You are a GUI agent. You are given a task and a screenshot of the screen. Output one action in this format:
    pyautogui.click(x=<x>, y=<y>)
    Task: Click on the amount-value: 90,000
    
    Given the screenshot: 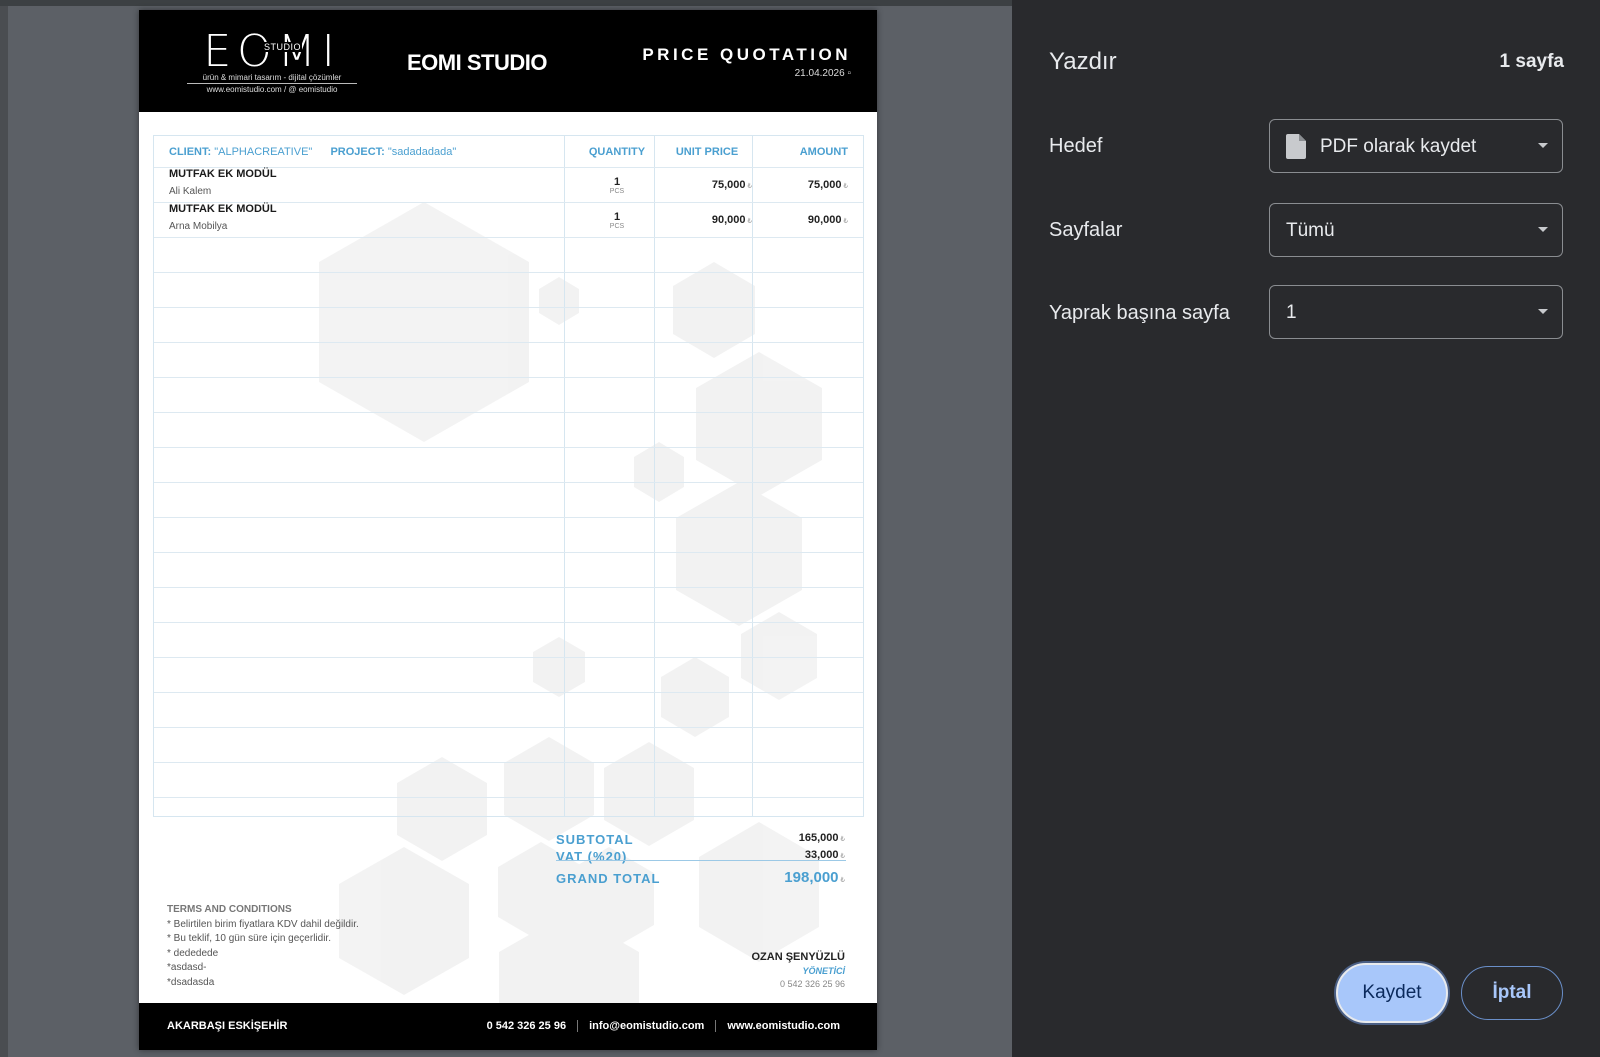 What is the action you would take?
    pyautogui.click(x=824, y=220)
    